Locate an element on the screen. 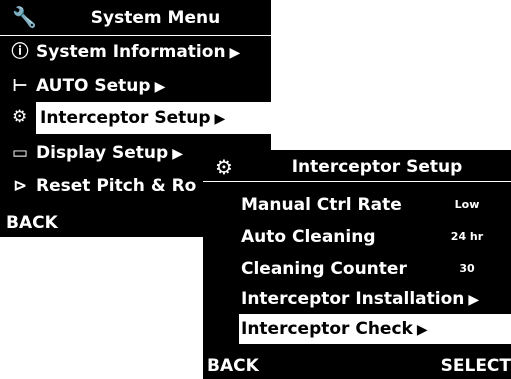 This screenshot has width=511, height=379. wrench-icon: 🔧 is located at coordinates (24, 17).